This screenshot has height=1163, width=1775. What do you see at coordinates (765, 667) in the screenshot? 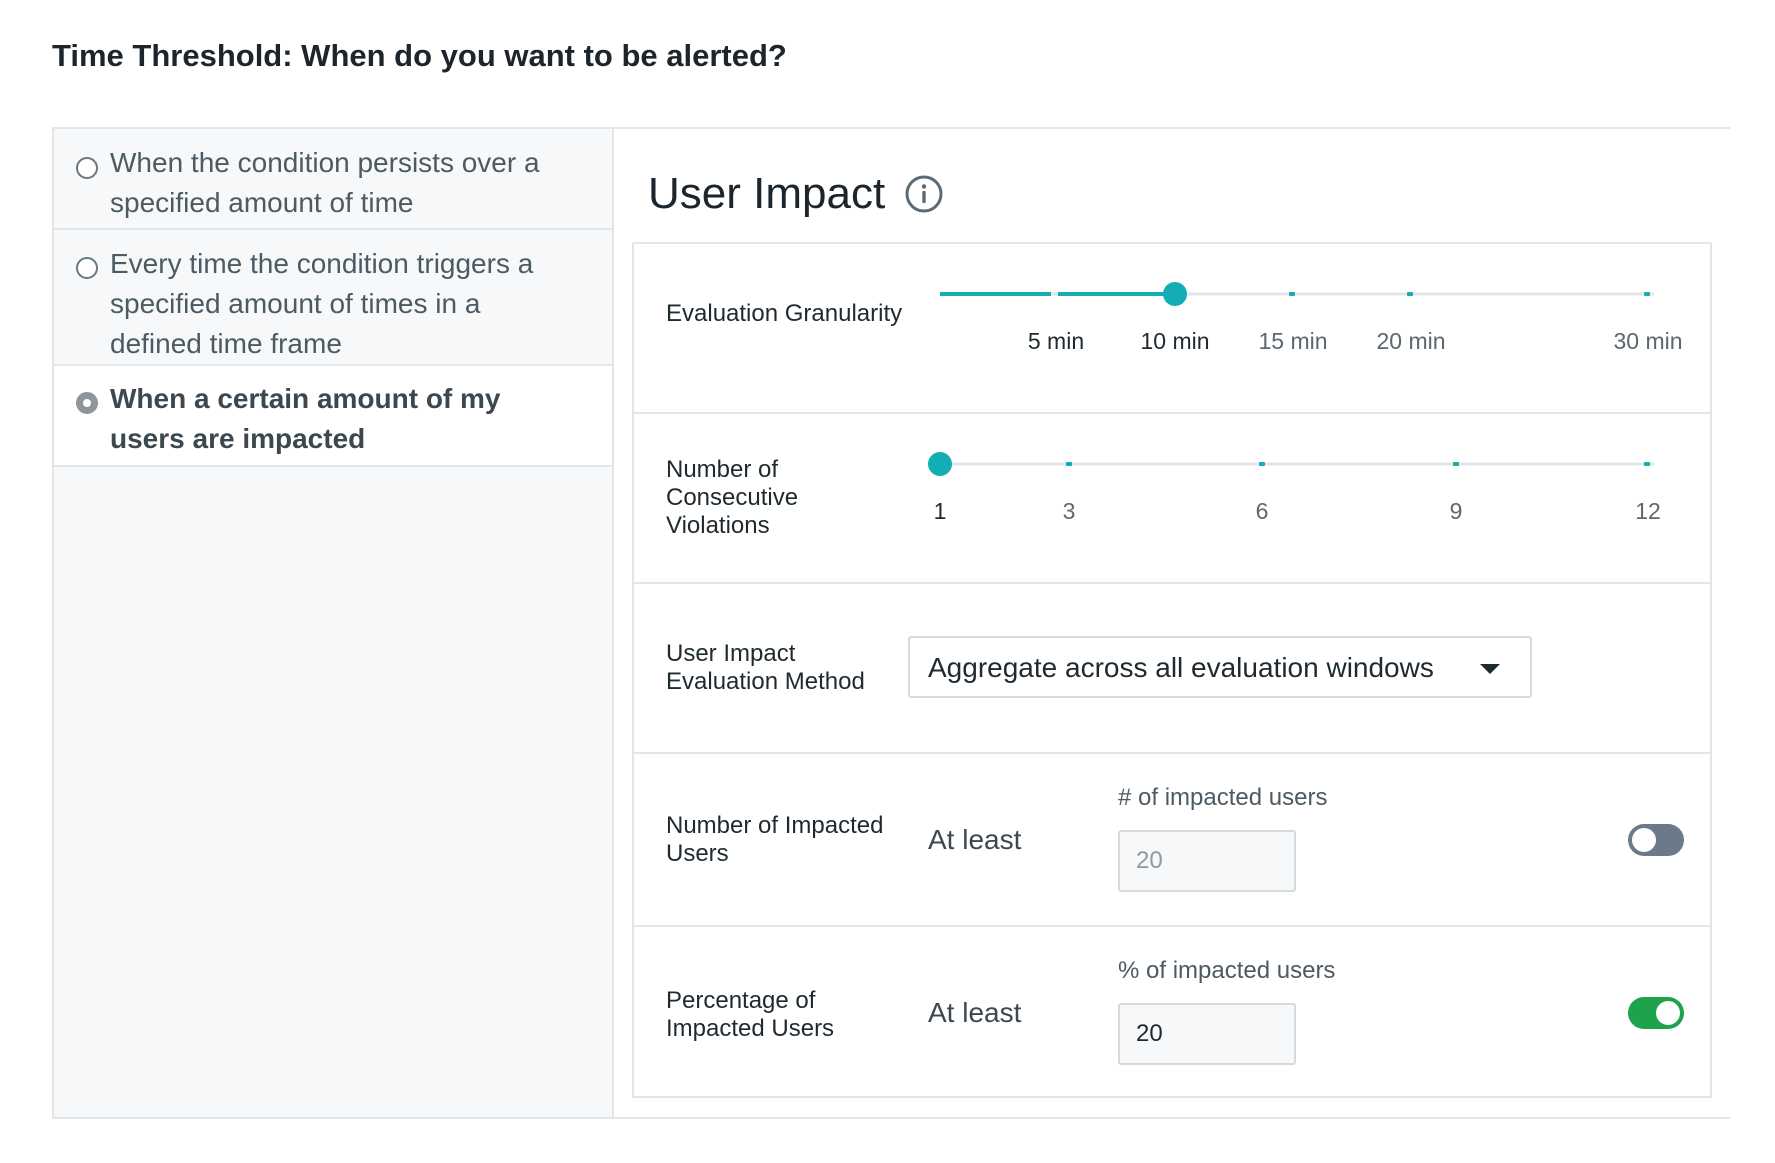
I see `evaluation-method-label: User Impact Evaluation Method` at bounding box center [765, 667].